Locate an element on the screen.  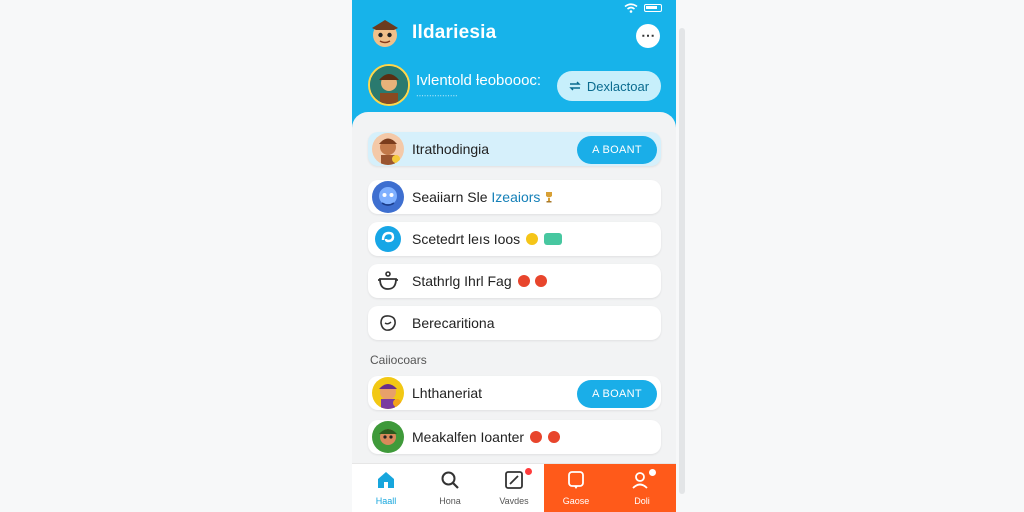
list-item: Berecaritiona is located at coordinates (514, 323).